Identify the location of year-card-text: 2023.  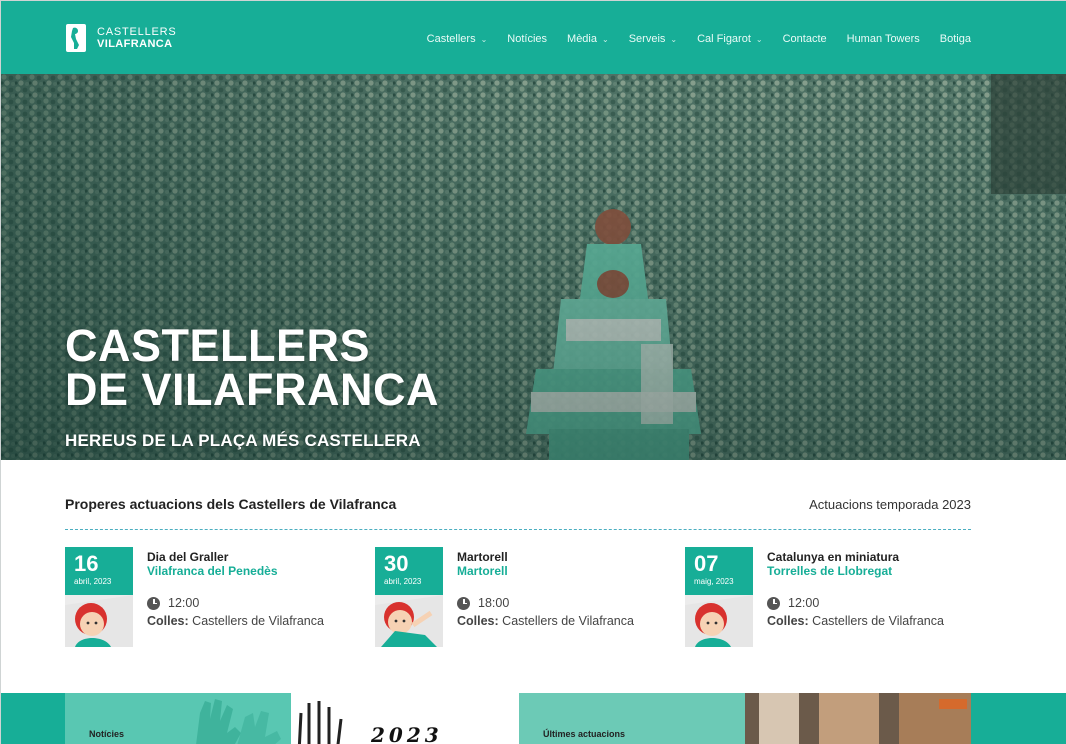
(407, 733).